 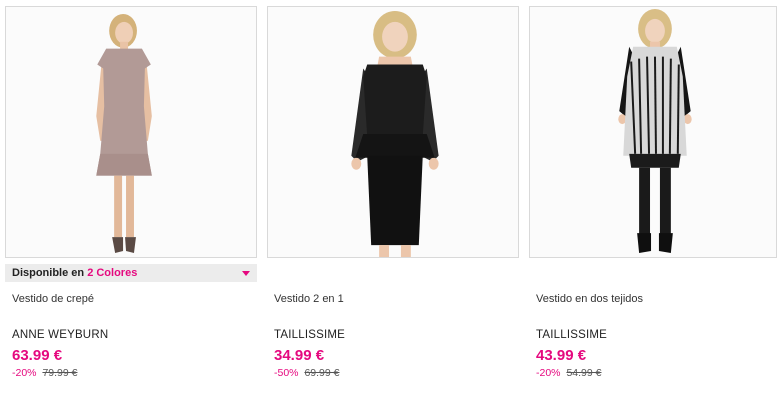 I want to click on discount-row: -20% 54.99 €, so click(x=589, y=373).